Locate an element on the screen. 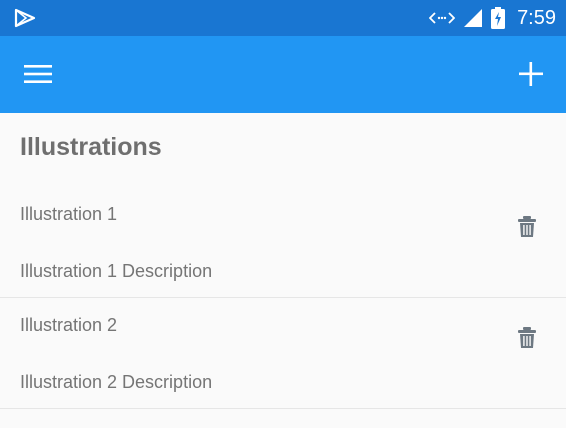  battery-charging-icon is located at coordinates (498, 18).